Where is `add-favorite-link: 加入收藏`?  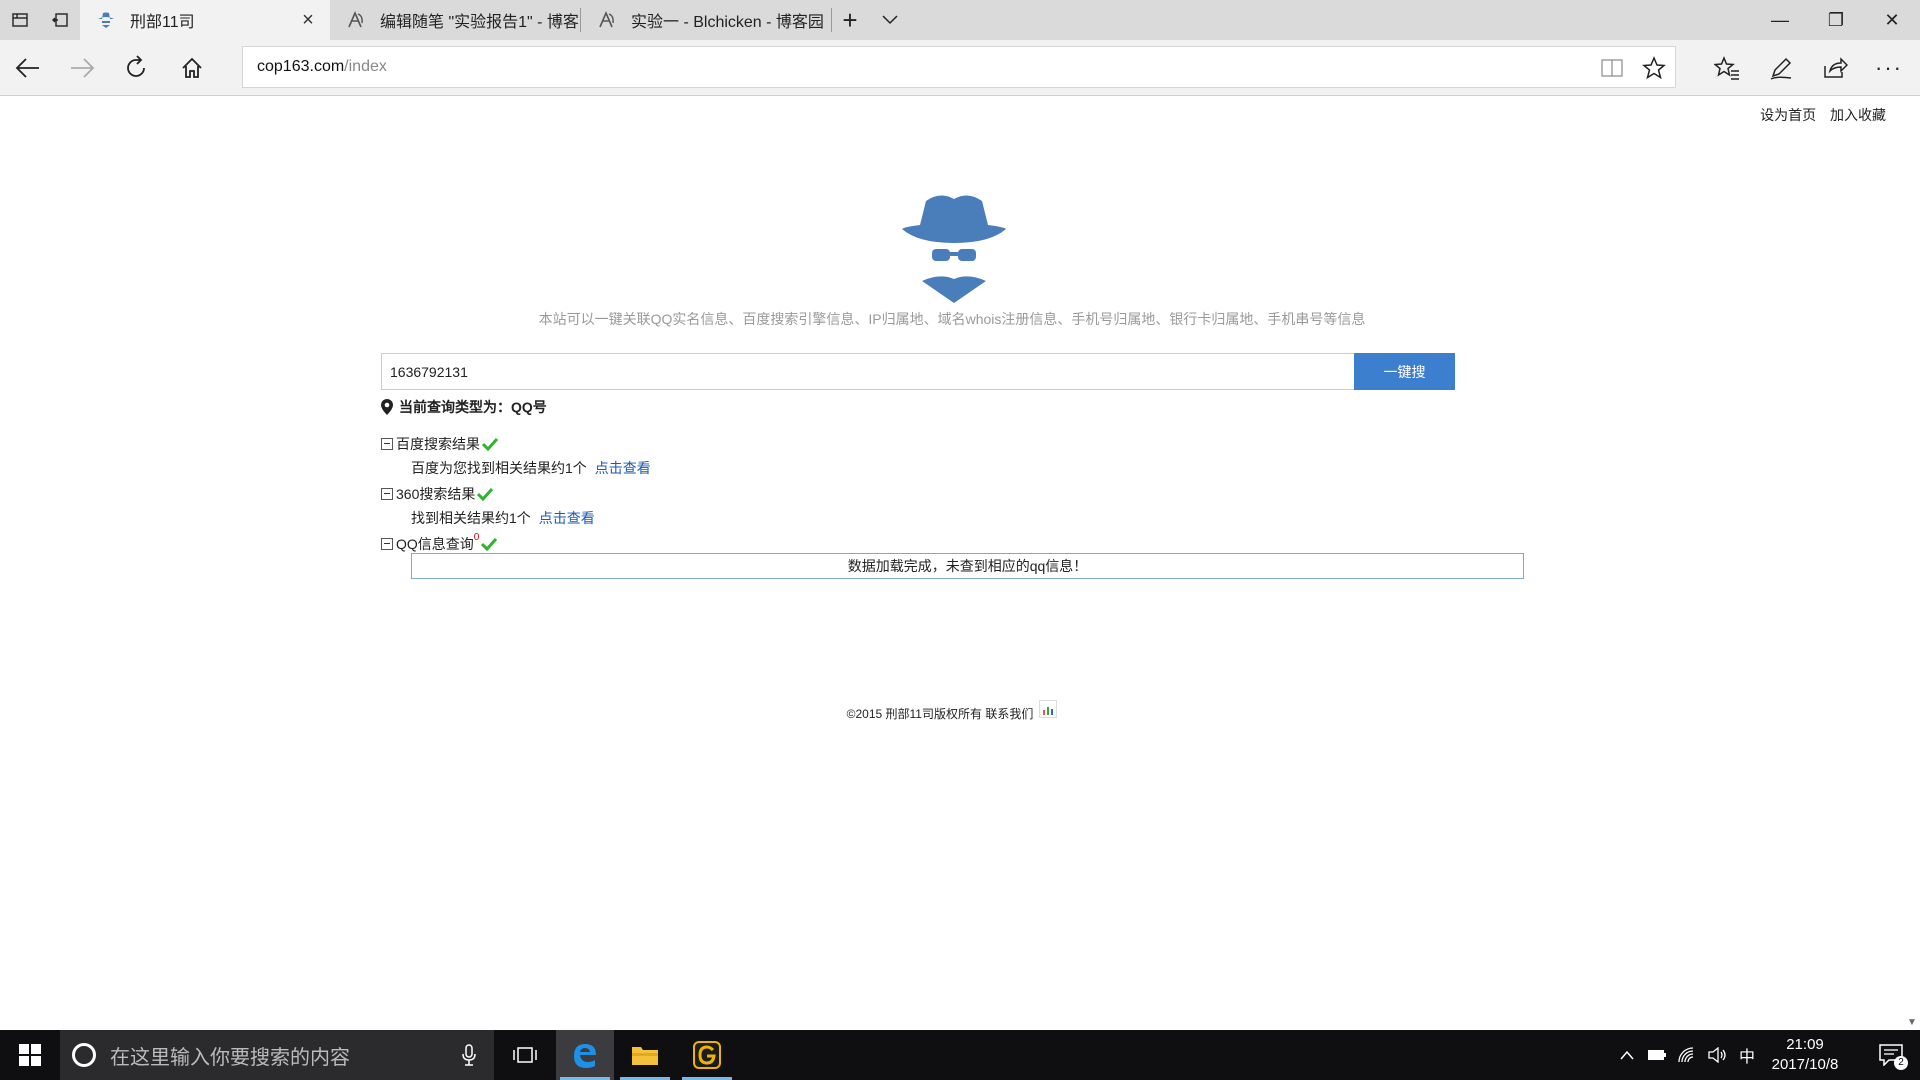
add-favorite-link: 加入收藏 is located at coordinates (1858, 115).